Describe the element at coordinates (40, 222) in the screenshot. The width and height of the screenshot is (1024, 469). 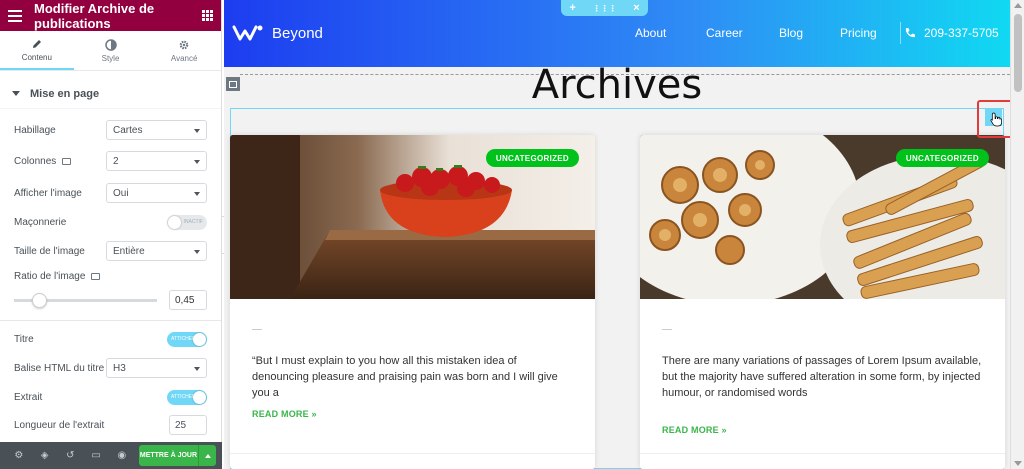
I see `control-label: Maçonnerie` at that location.